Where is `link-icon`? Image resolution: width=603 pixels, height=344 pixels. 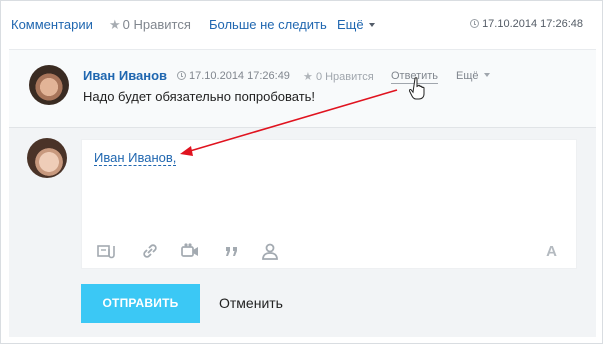
link-icon is located at coordinates (150, 251).